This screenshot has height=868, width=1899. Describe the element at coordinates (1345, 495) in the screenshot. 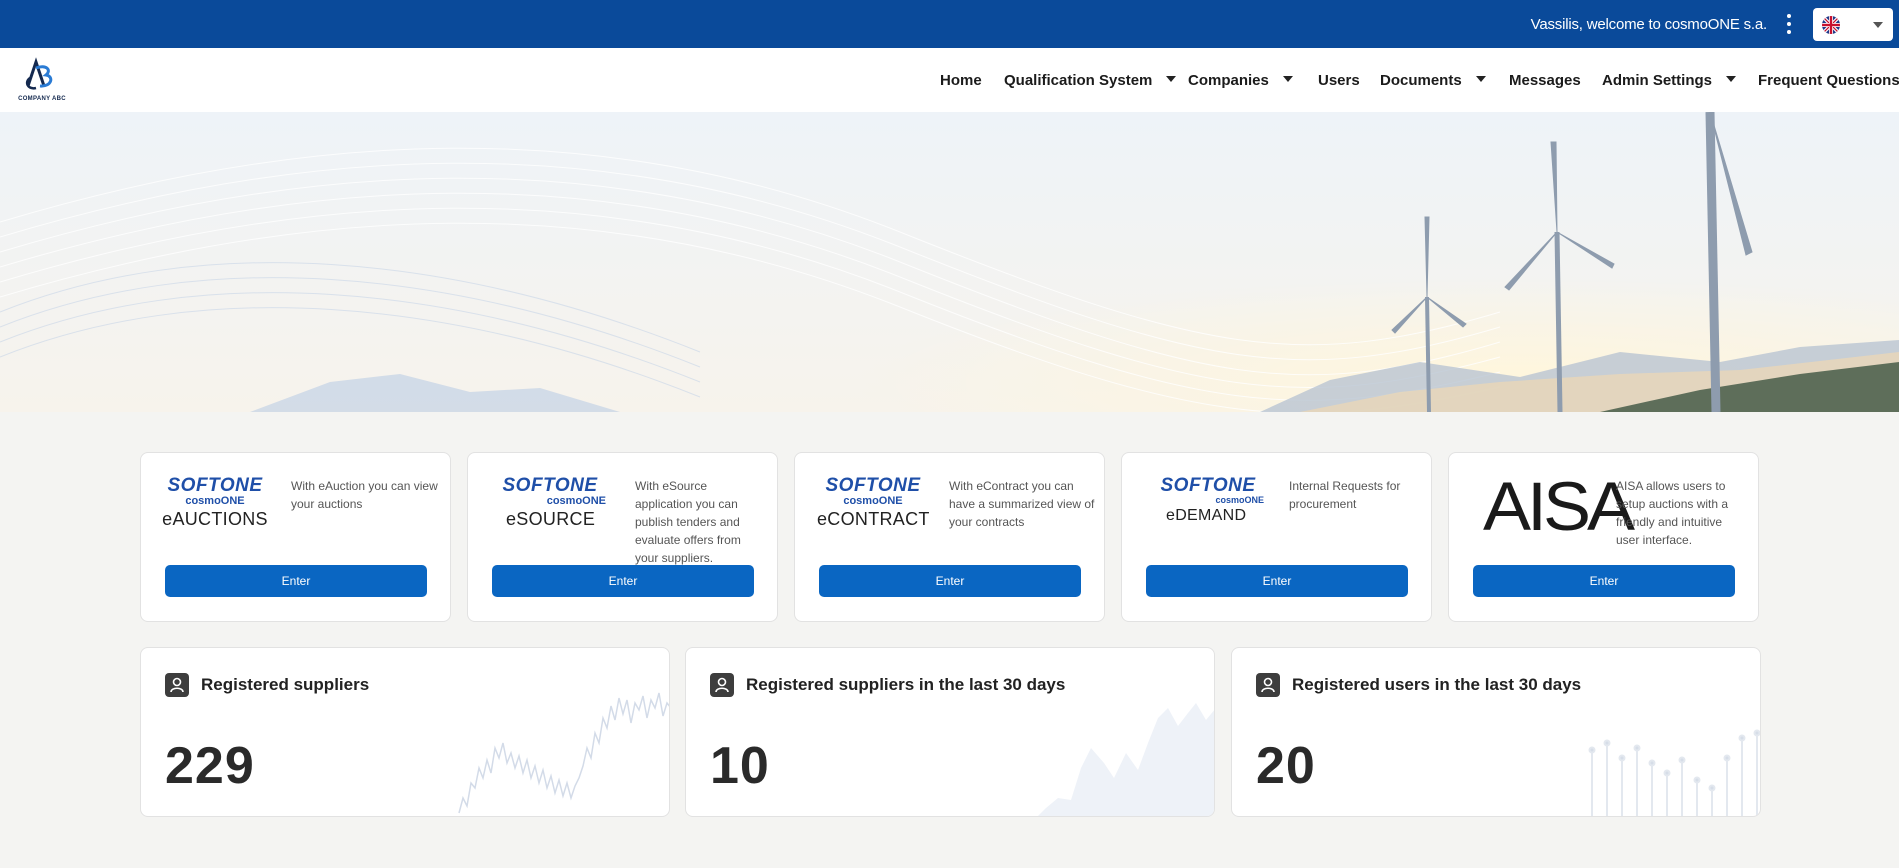

I see `app-description: Internal Requests for procurement` at that location.